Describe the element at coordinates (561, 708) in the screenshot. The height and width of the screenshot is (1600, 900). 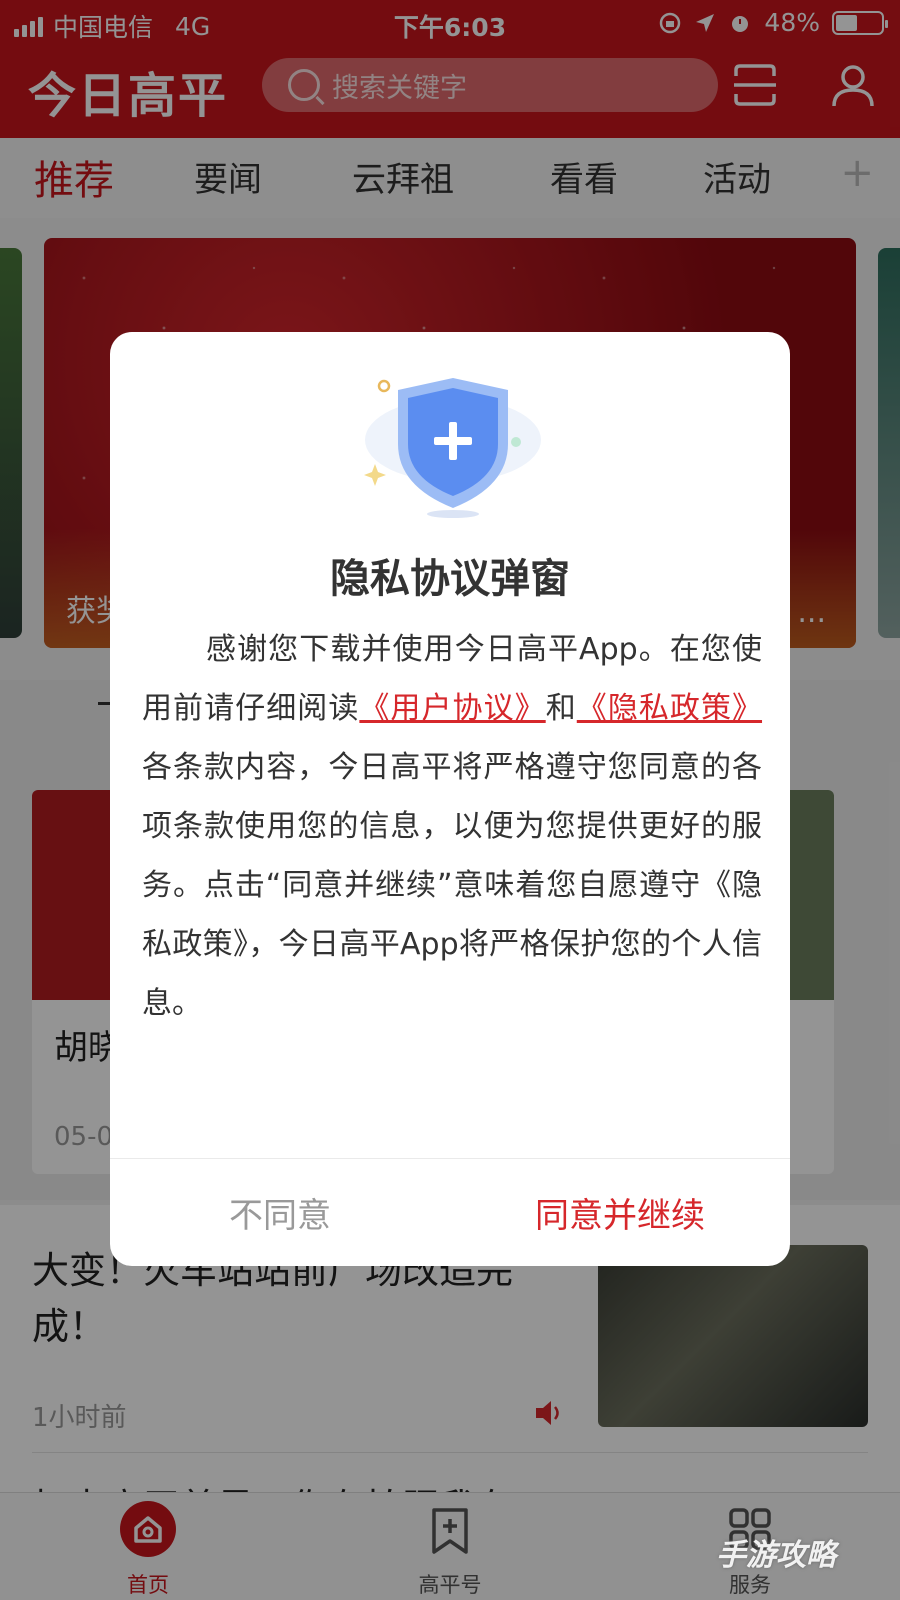
I see `dialog-text-and: 和` at that location.